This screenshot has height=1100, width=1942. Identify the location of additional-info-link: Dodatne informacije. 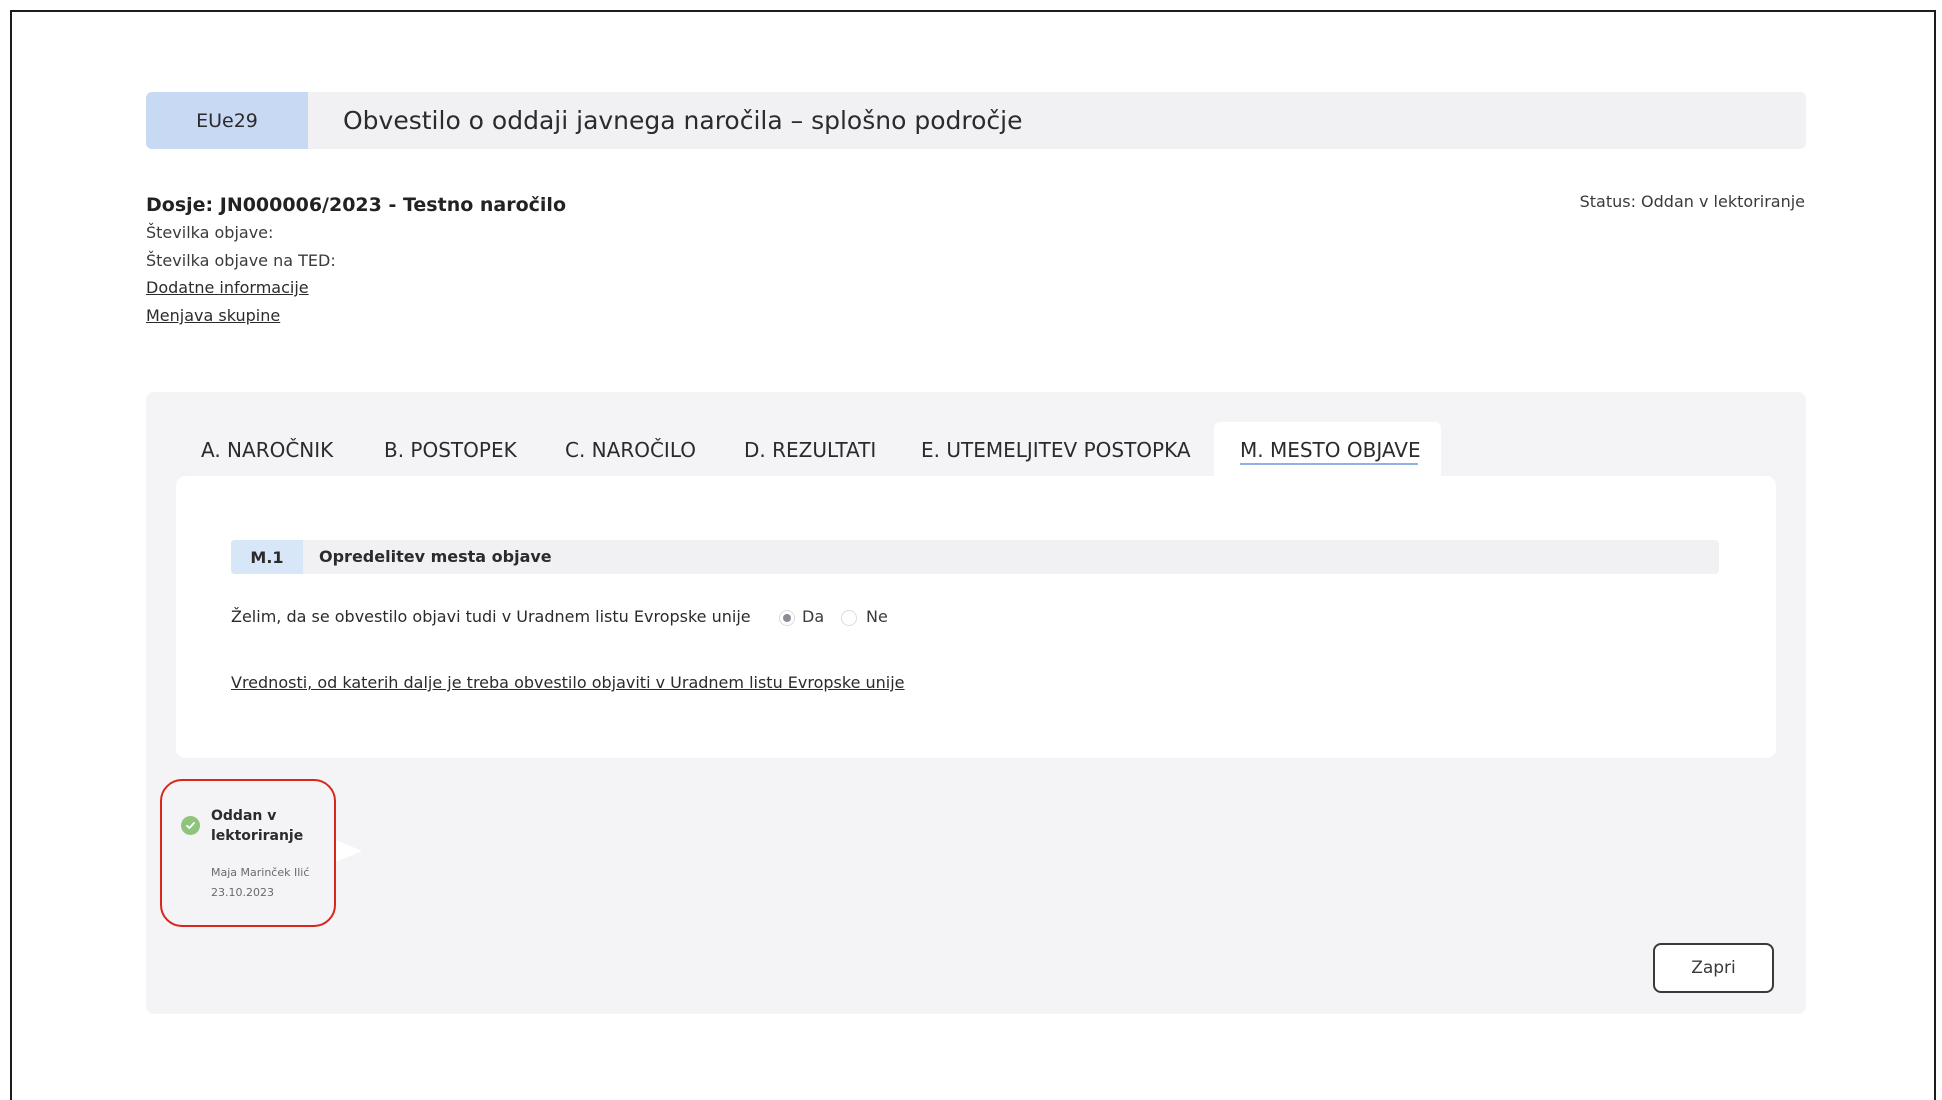
(227, 287).